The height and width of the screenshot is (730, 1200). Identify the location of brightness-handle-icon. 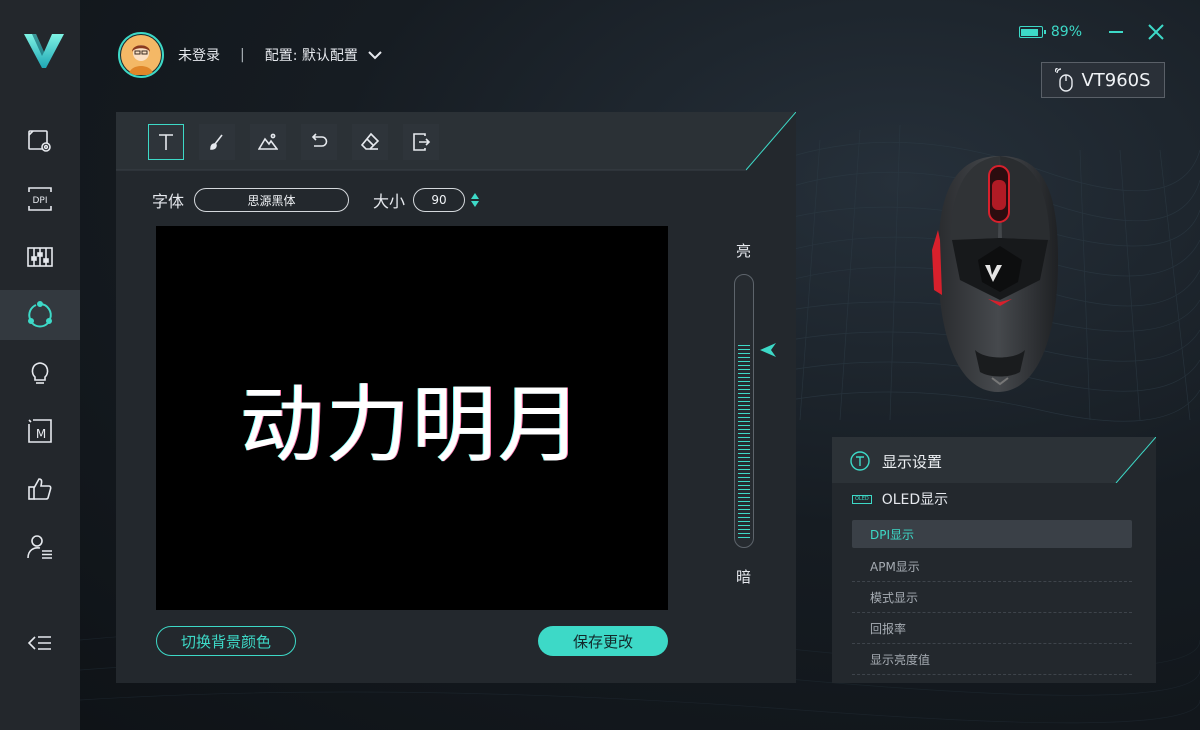
(768, 350).